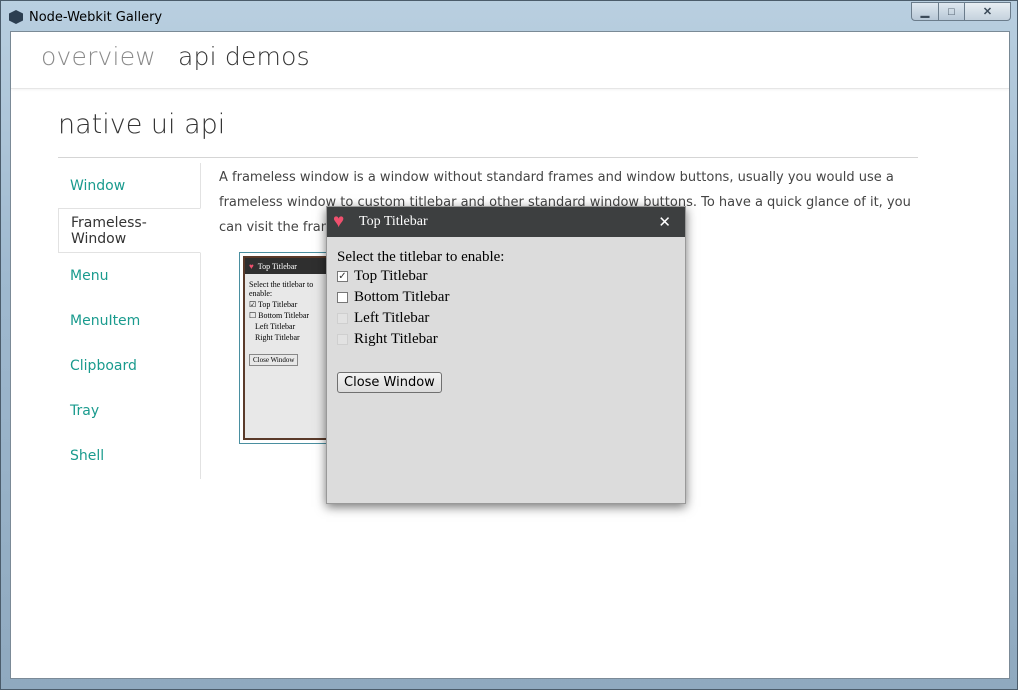 The height and width of the screenshot is (690, 1018). I want to click on maximize-button: □, so click(952, 11).